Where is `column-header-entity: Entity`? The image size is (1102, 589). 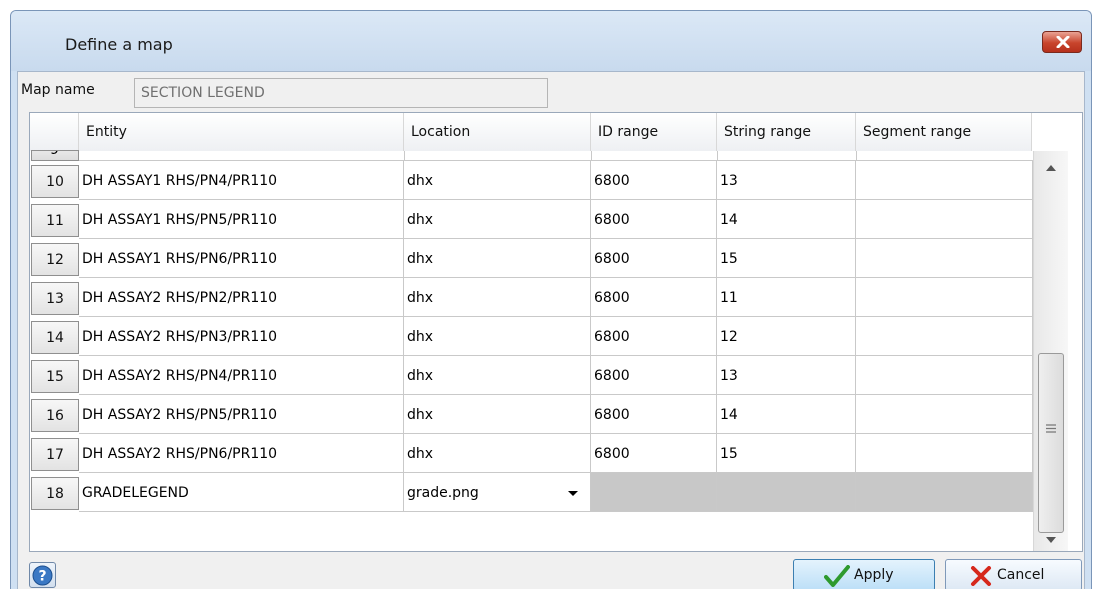
column-header-entity: Entity is located at coordinates (241, 132).